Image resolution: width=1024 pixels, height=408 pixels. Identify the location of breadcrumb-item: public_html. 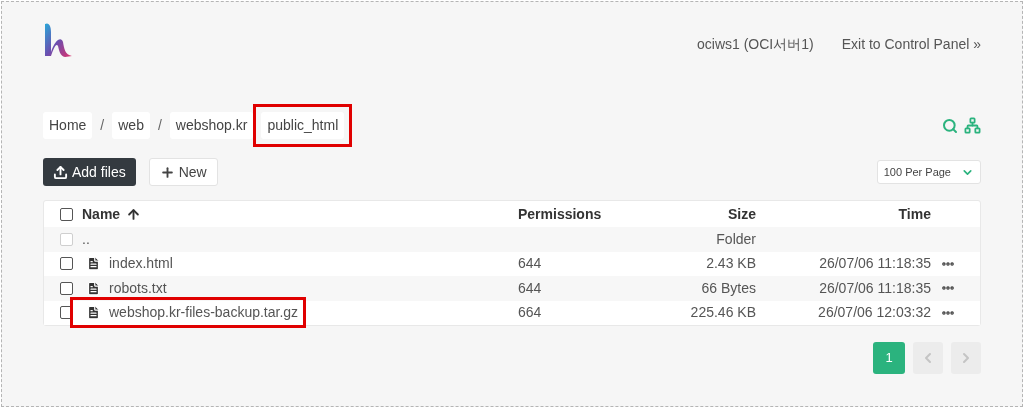
(303, 125).